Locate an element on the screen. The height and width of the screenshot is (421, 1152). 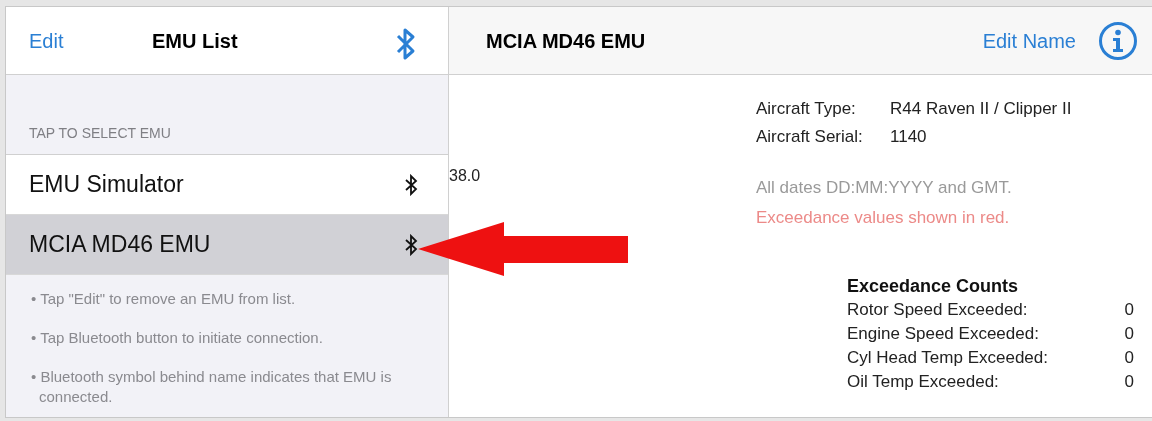
field-label: Aircraft Type: is located at coordinates (806, 109).